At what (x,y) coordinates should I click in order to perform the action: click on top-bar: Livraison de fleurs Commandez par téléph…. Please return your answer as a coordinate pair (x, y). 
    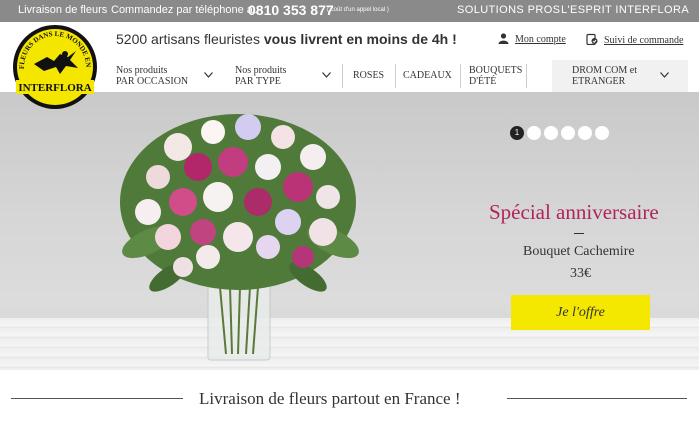
    Looking at the image, I should click on (349, 11).